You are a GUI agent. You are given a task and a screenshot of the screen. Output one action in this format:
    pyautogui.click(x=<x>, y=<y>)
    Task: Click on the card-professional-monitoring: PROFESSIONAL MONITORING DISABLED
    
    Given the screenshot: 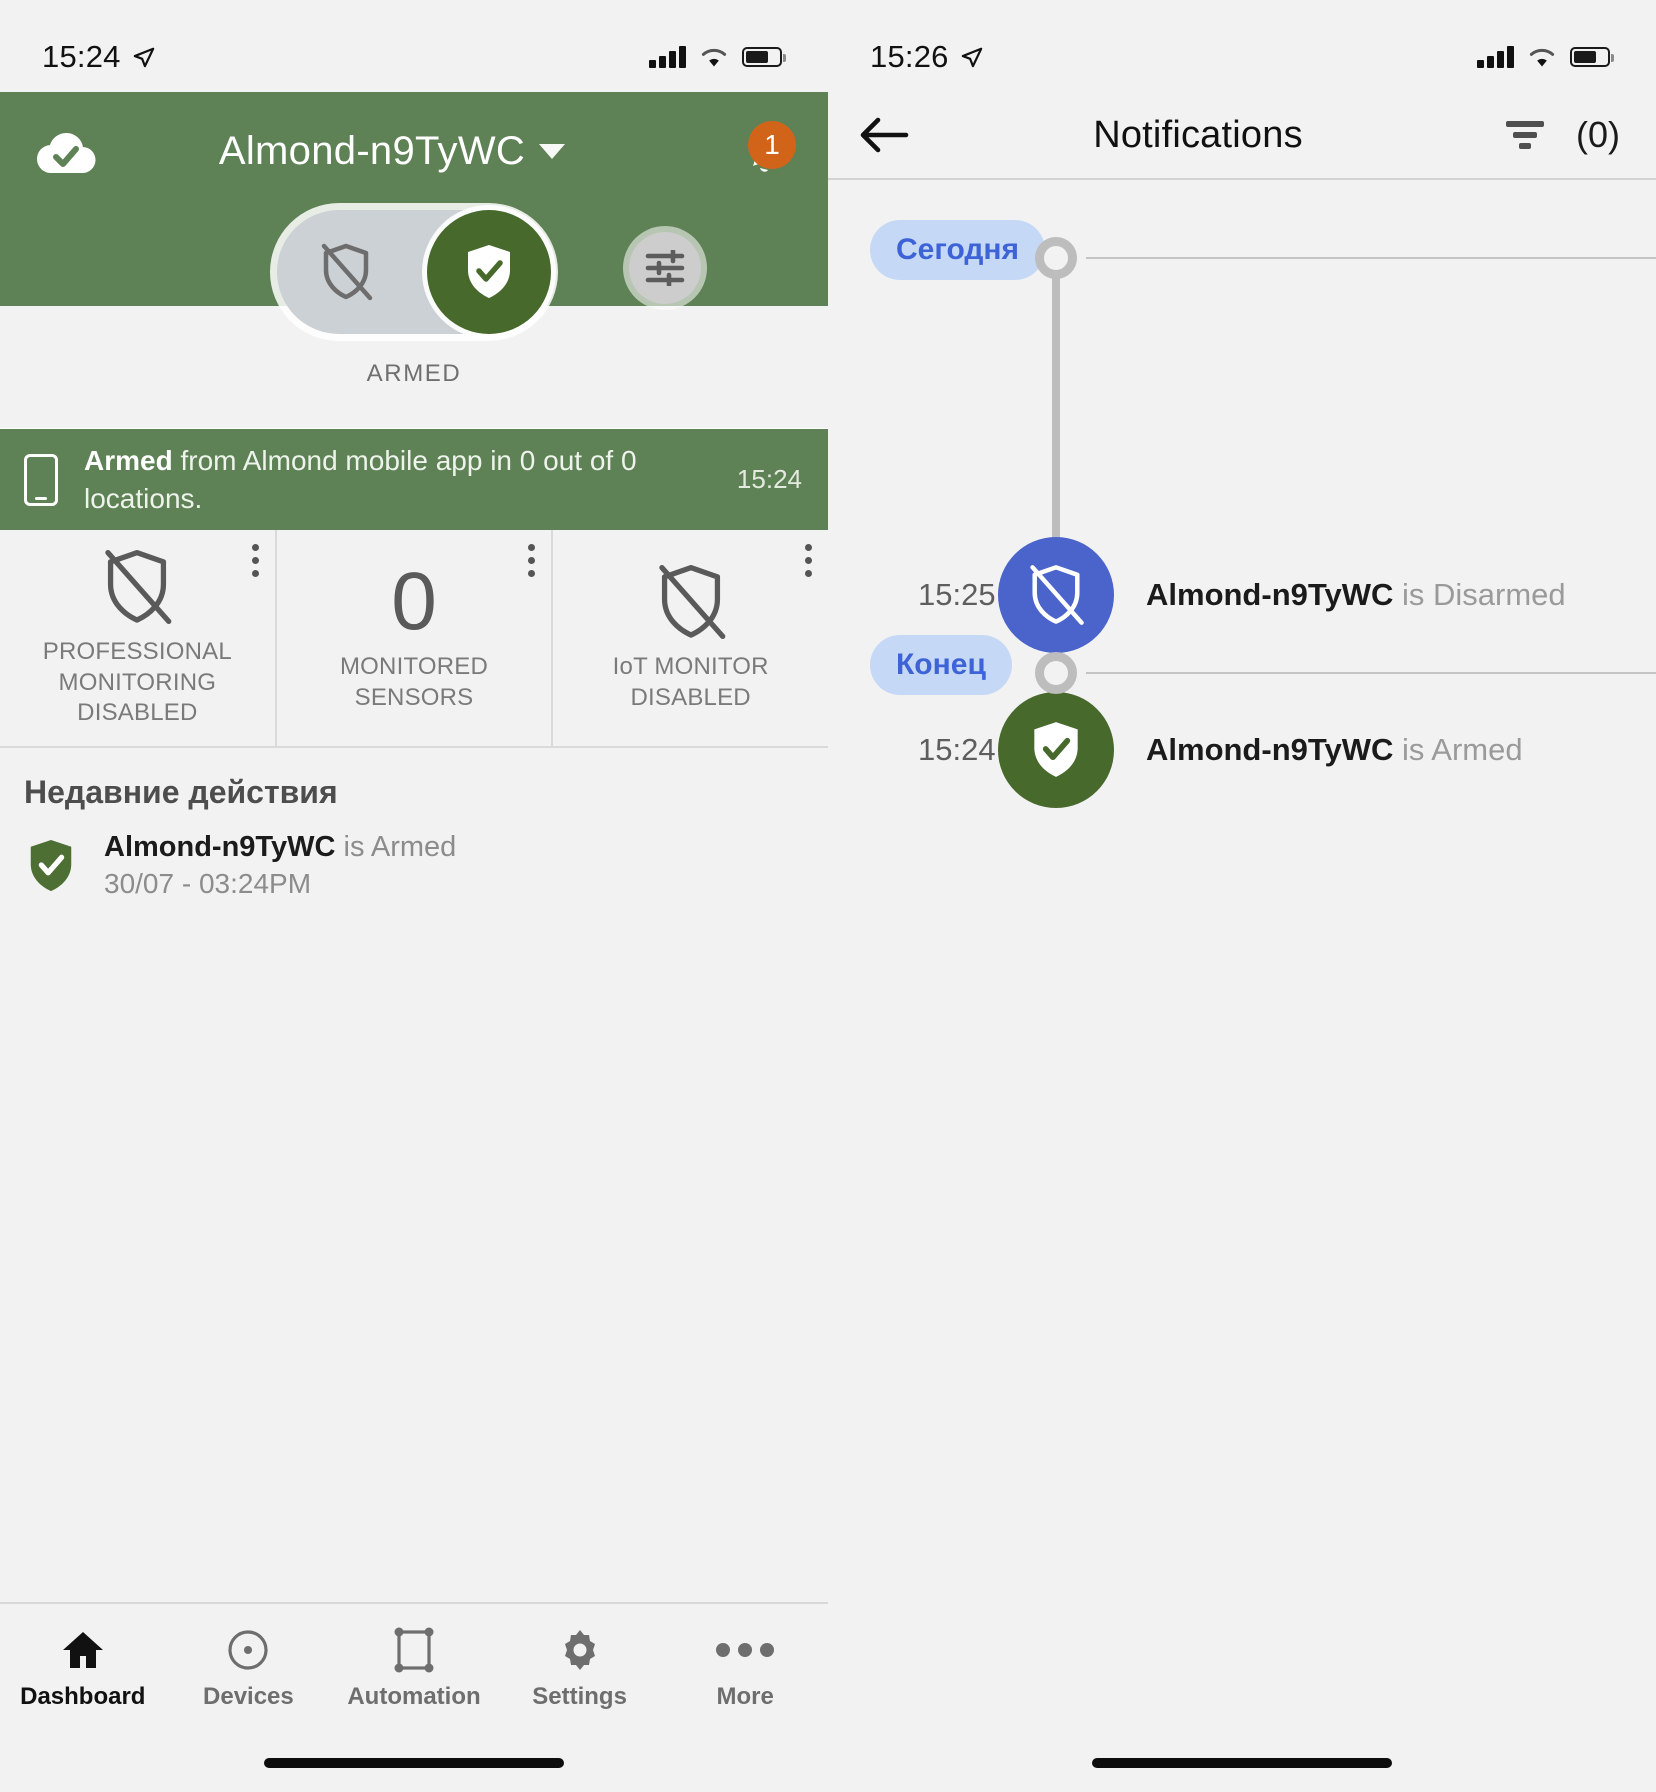 What is the action you would take?
    pyautogui.click(x=138, y=638)
    